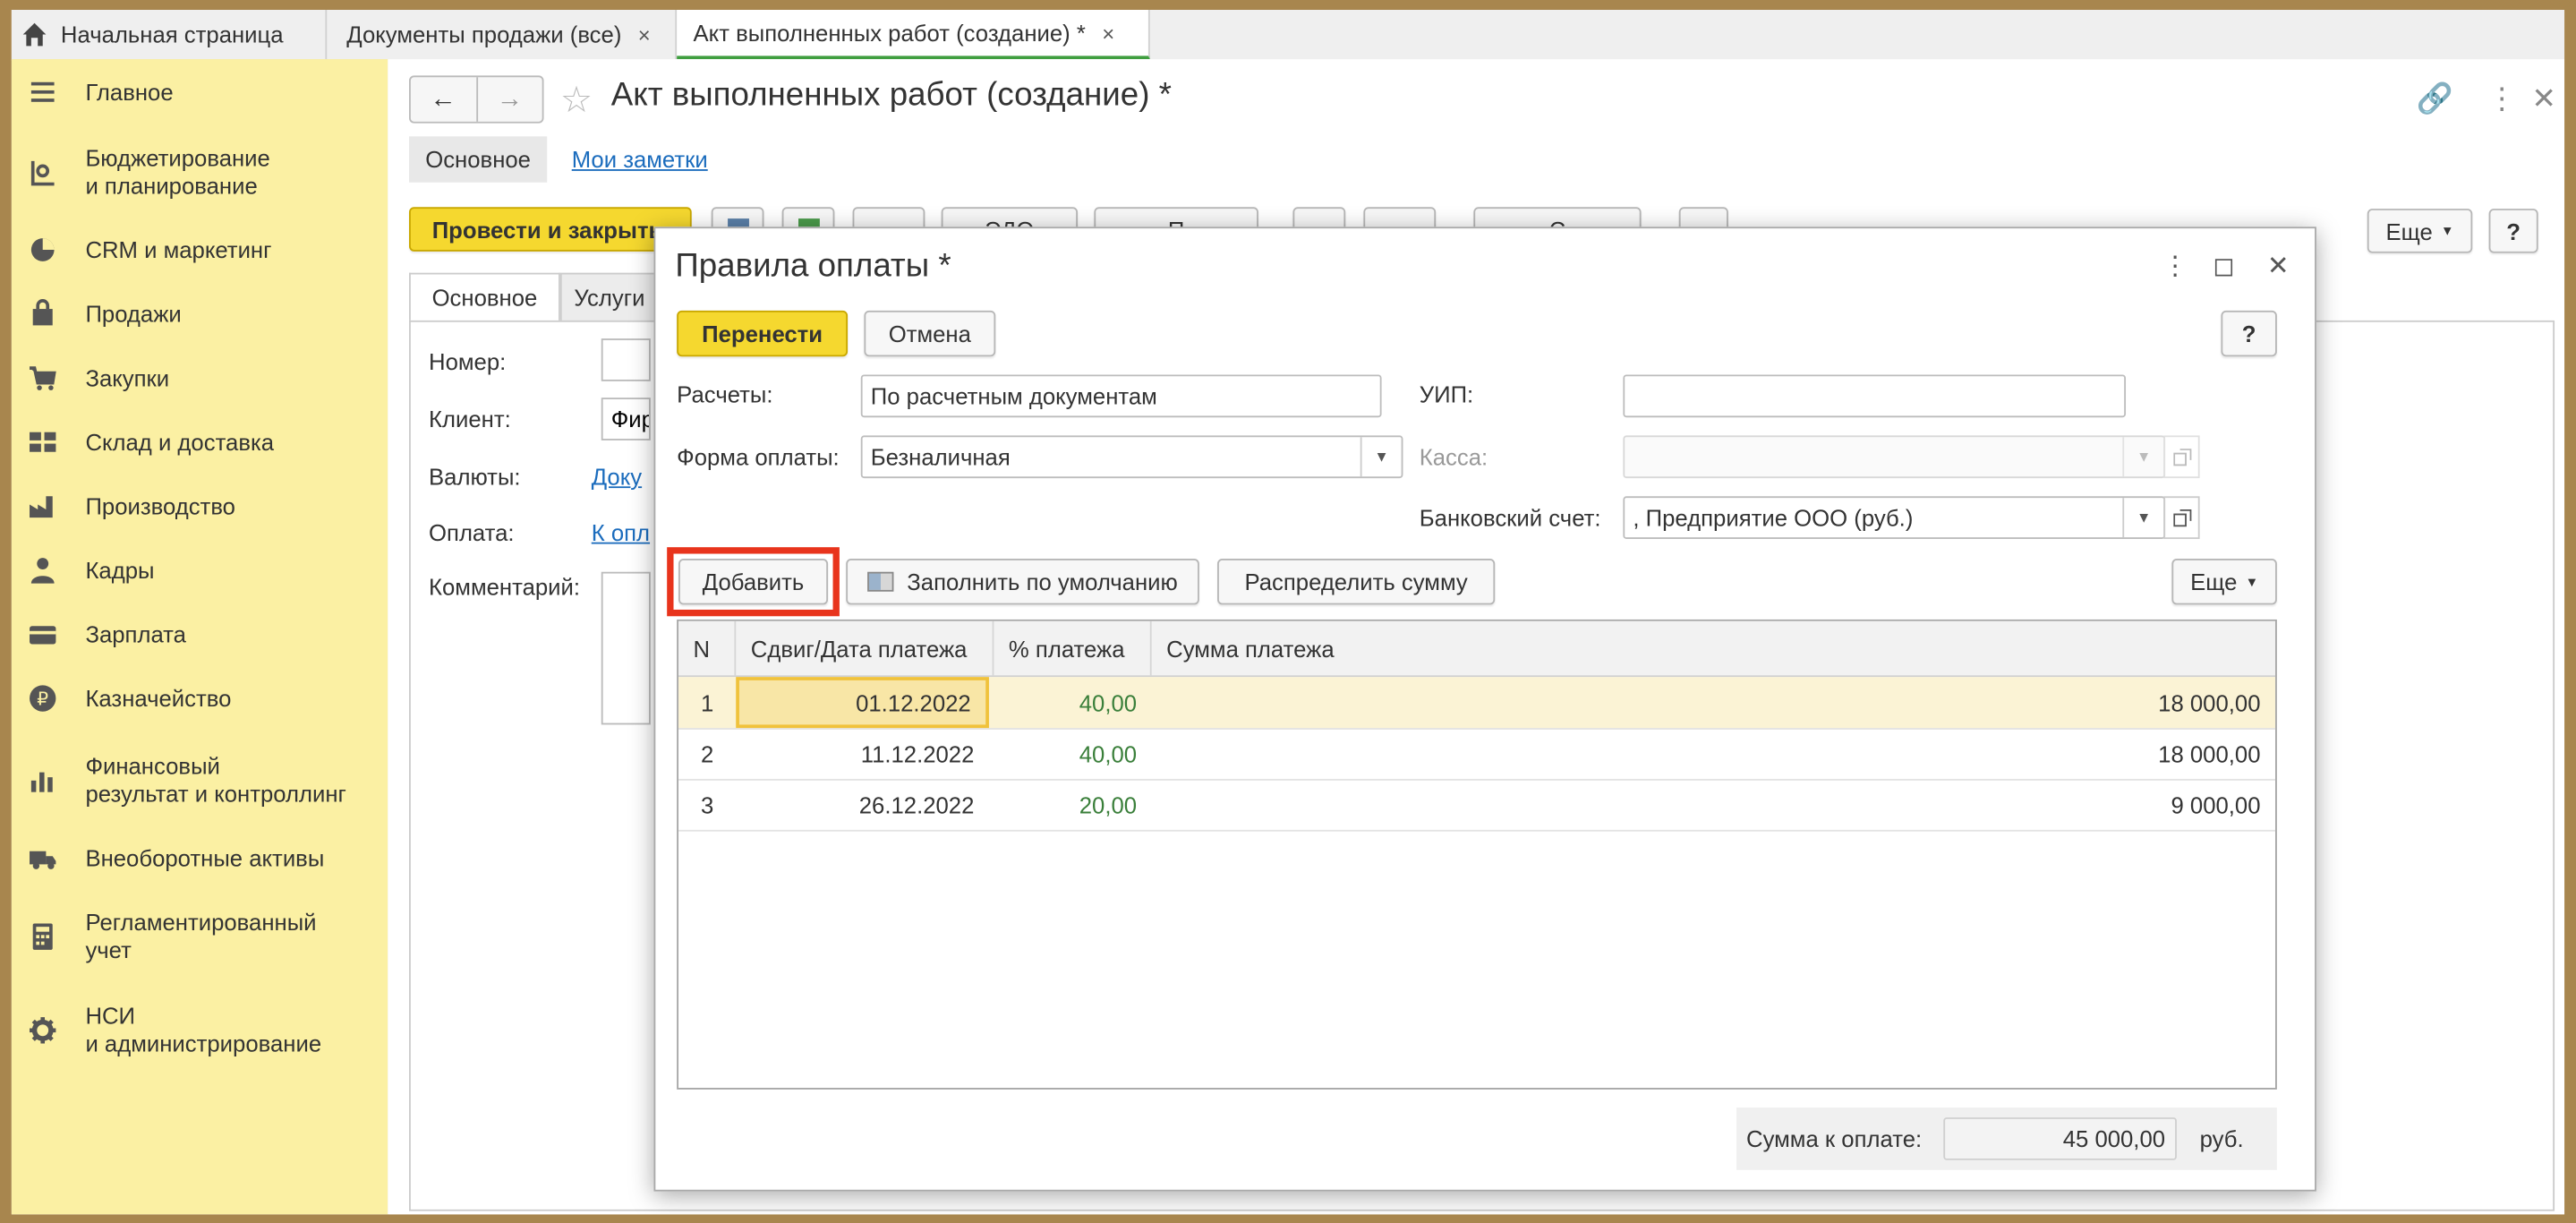  What do you see at coordinates (200, 378) in the screenshot?
I see `sidebar-item-purchases: Закупки` at bounding box center [200, 378].